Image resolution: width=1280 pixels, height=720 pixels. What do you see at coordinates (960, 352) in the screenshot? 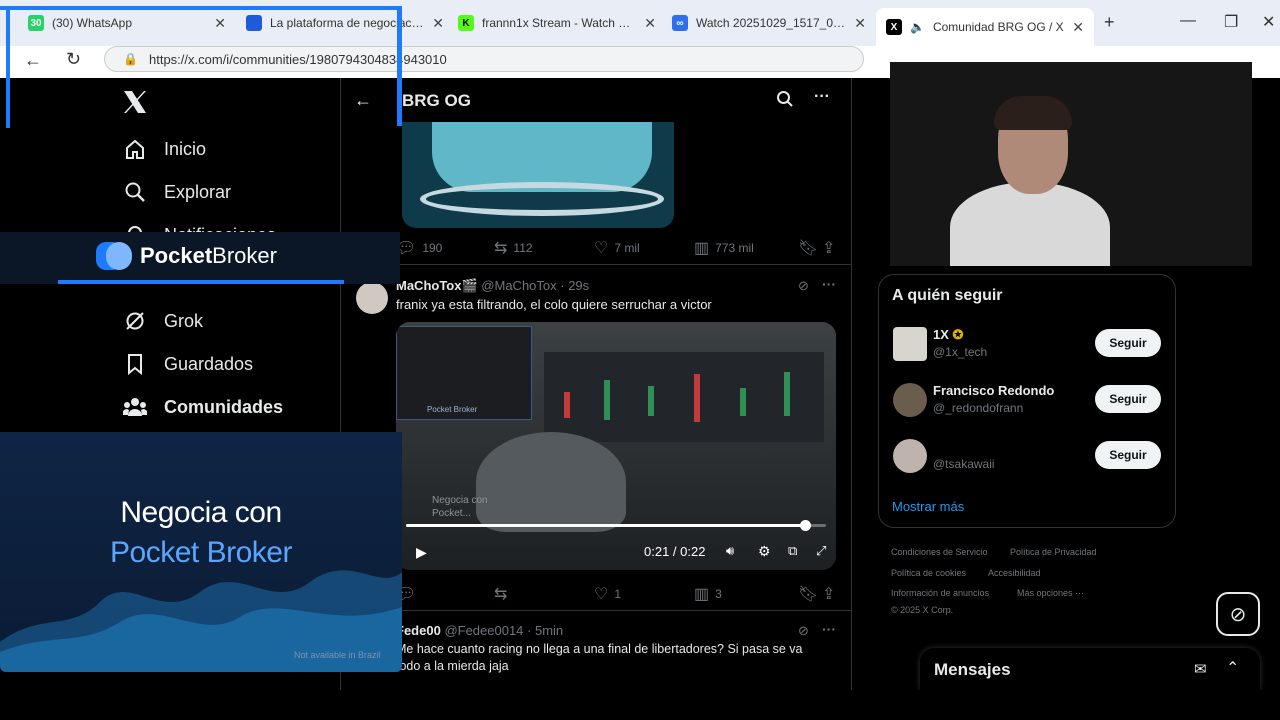
I see `user-handle: @1x_tech` at bounding box center [960, 352].